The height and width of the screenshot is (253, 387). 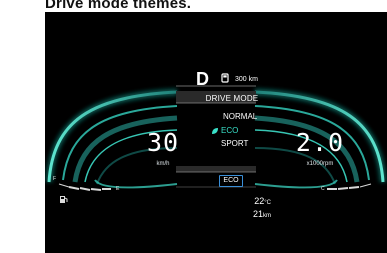 What do you see at coordinates (257, 214) in the screenshot?
I see `trip-value: 21` at bounding box center [257, 214].